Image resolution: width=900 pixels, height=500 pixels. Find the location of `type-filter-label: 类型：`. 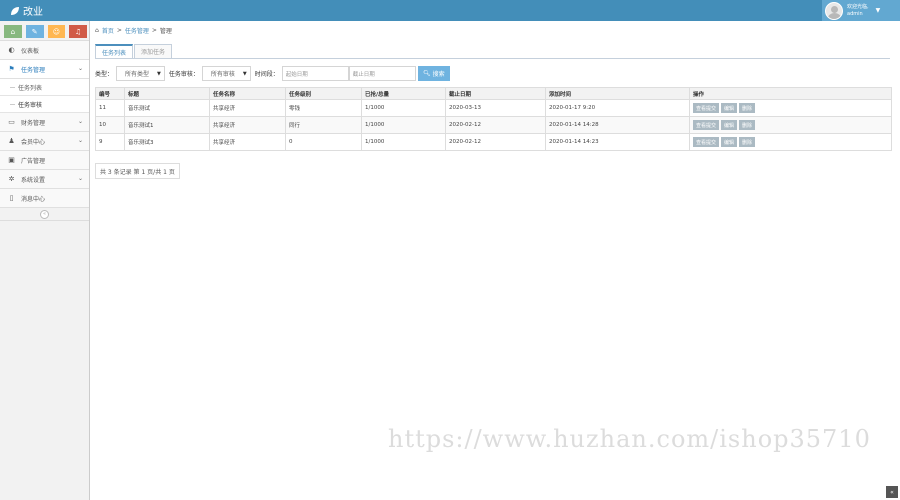

type-filter-label: 类型： is located at coordinates (104, 74).